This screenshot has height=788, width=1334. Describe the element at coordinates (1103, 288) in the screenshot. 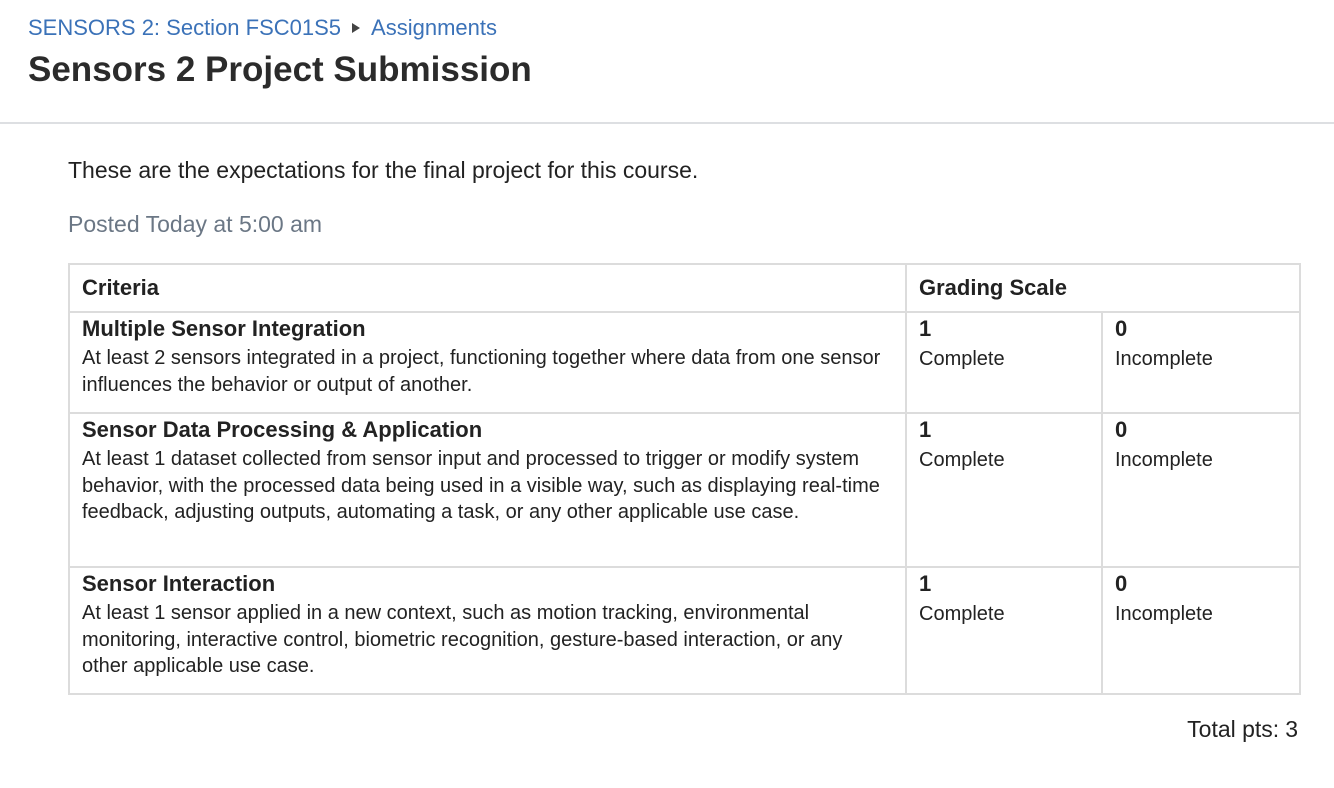

I see `grading-scale-header: Grading Scale` at that location.